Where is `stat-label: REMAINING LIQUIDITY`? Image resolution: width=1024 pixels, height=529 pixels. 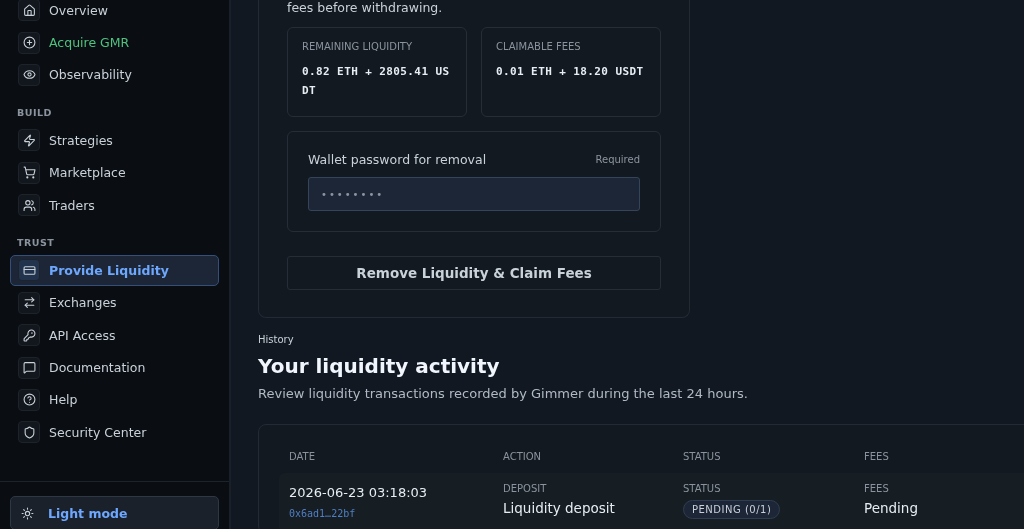
stat-label: REMAINING LIQUIDITY is located at coordinates (358, 46).